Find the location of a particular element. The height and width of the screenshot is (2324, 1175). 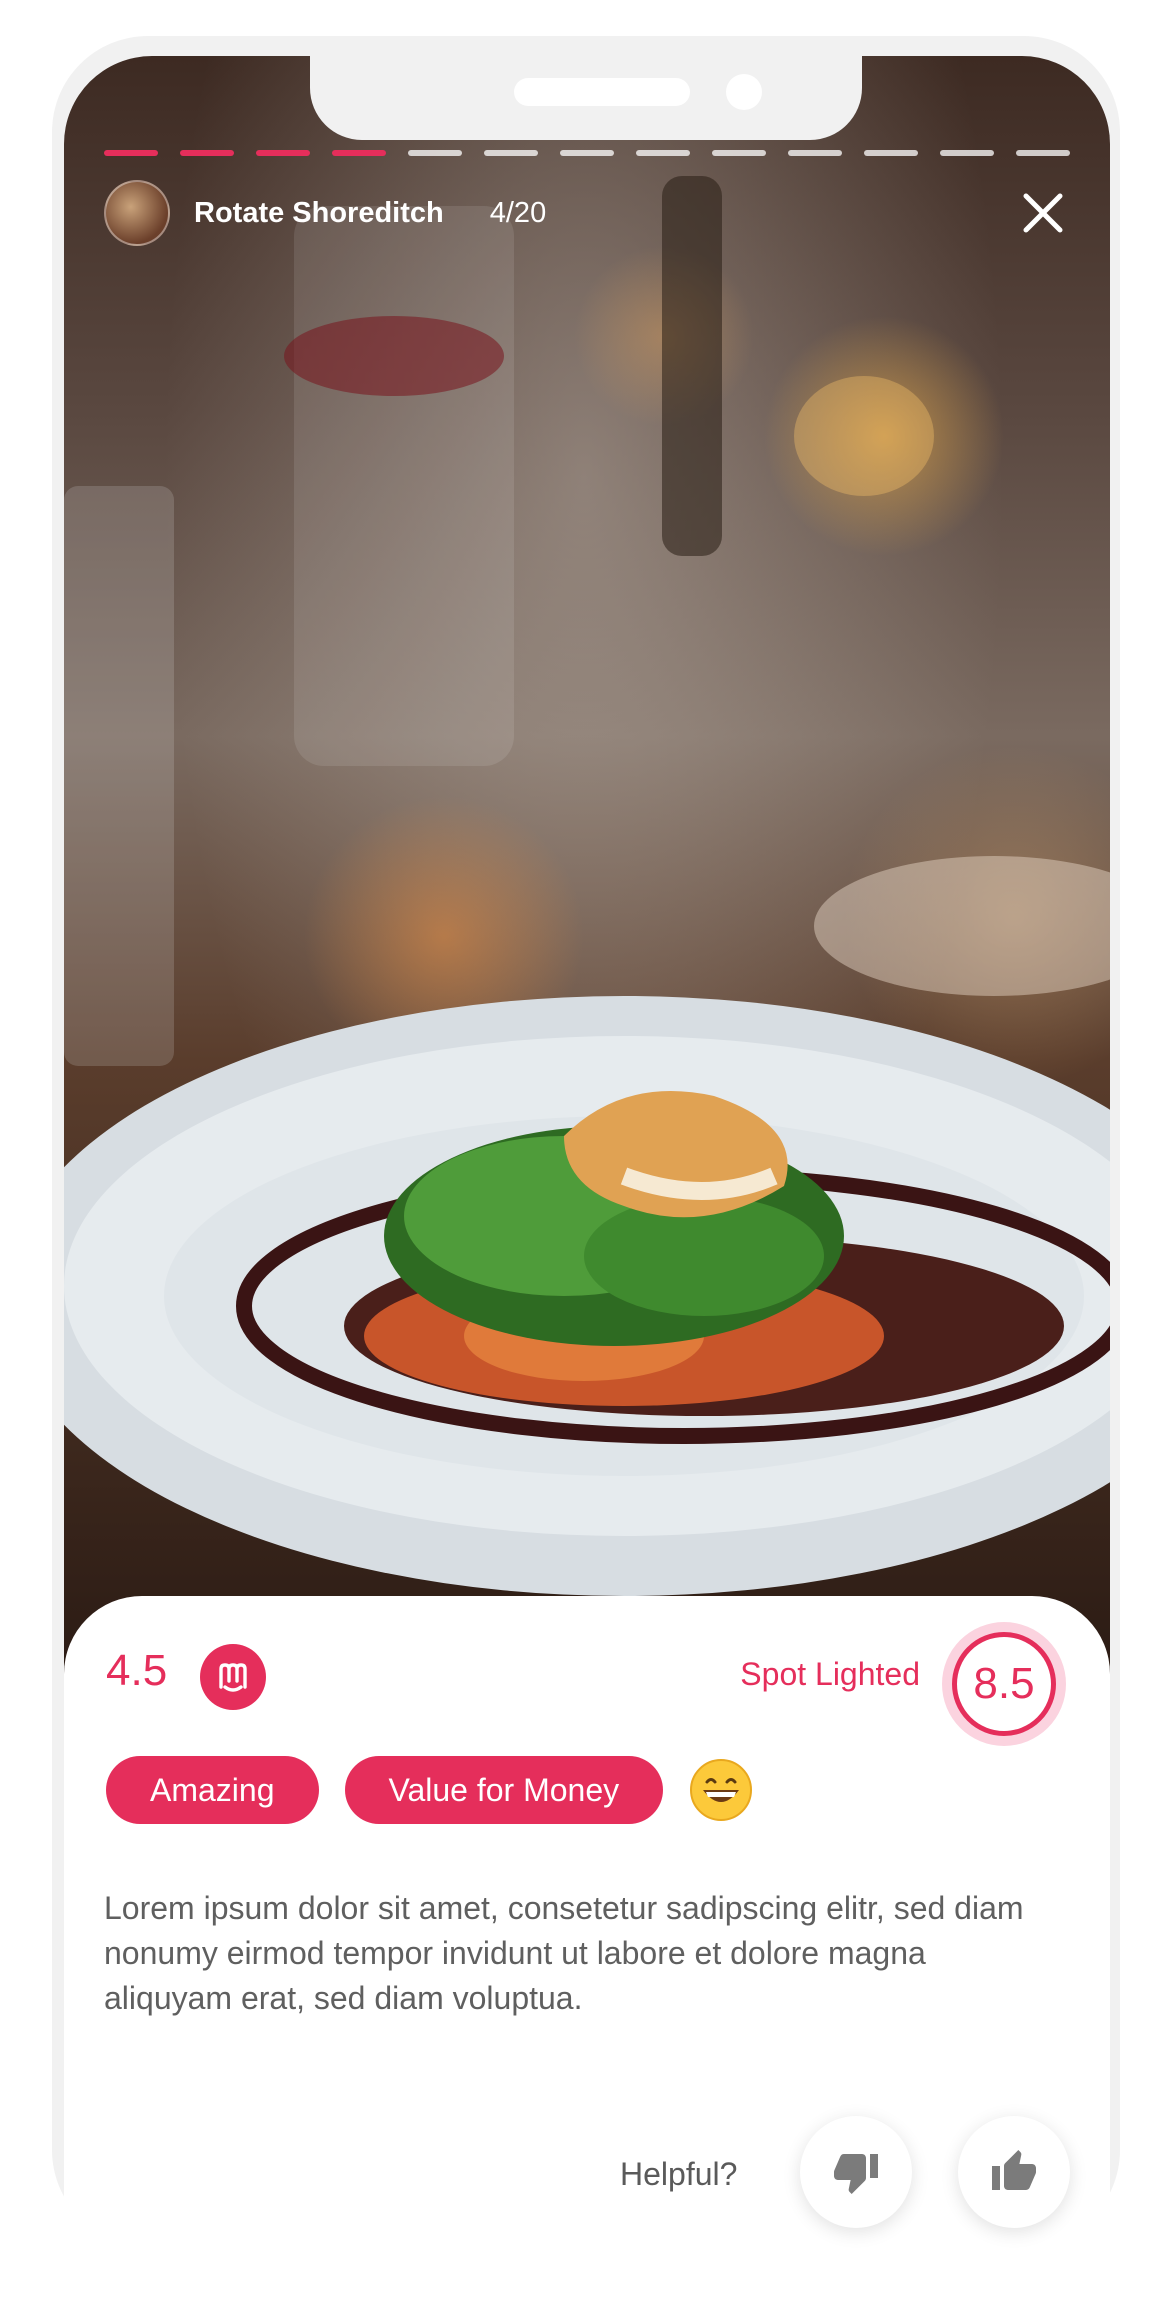

spot-score-value: 8.5 is located at coordinates (1004, 1684).